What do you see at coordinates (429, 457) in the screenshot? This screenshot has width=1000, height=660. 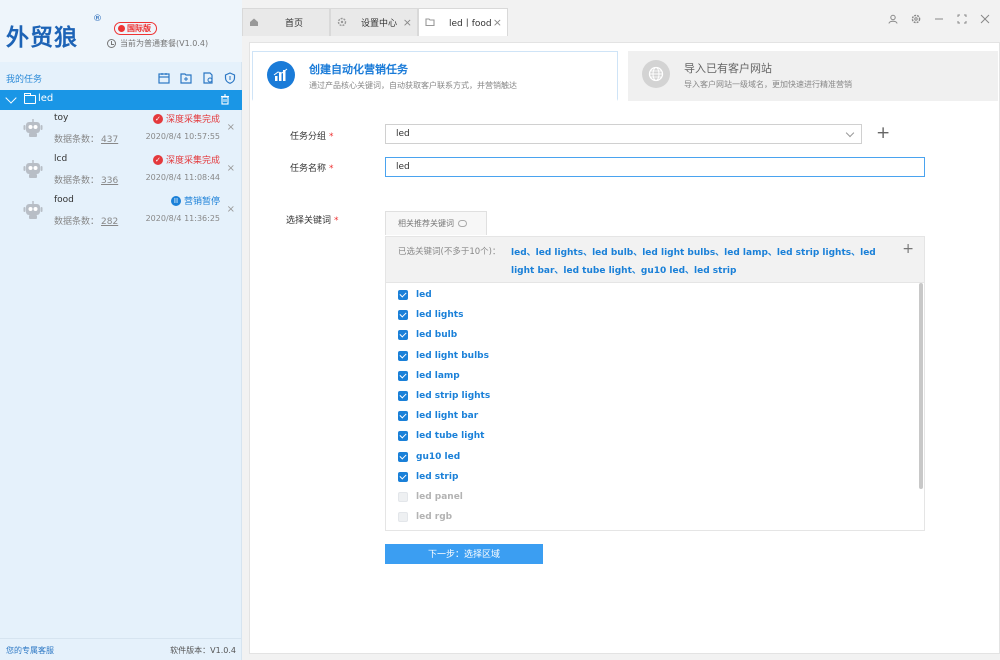 I see `keyword-item: gu10 led` at bounding box center [429, 457].